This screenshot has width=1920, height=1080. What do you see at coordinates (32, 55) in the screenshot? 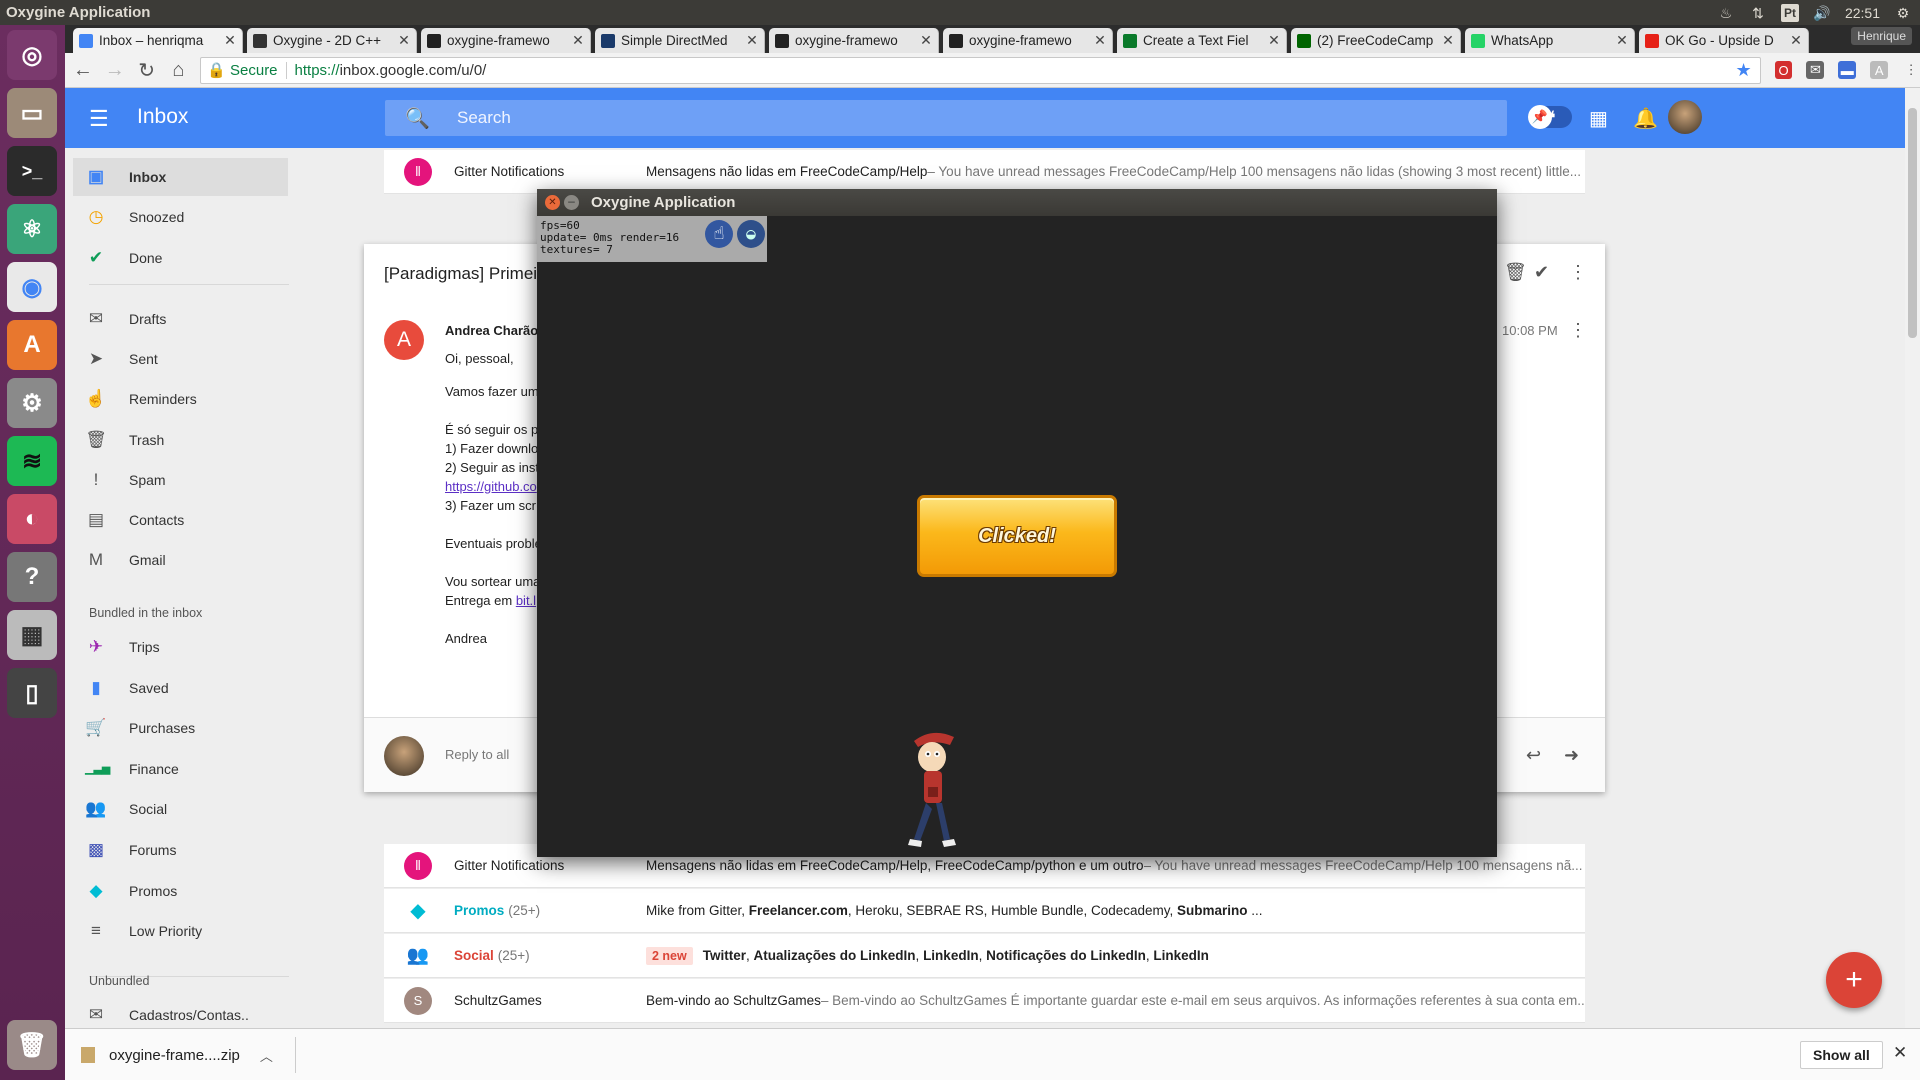
I see `ubuntu-dash-icon: ◎` at bounding box center [32, 55].